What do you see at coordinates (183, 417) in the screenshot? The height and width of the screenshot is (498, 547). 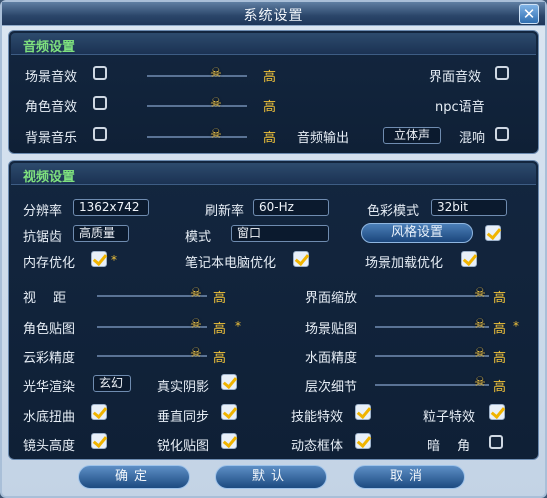 I see `vsync-label: 垂直同步` at bounding box center [183, 417].